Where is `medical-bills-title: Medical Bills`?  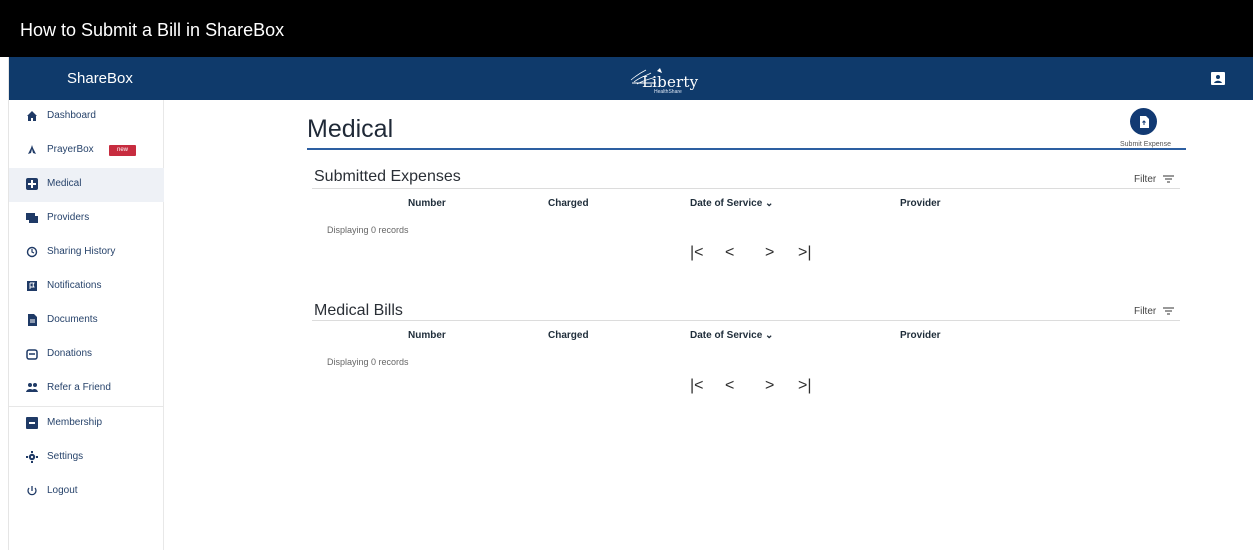
medical-bills-title: Medical Bills is located at coordinates (358, 310).